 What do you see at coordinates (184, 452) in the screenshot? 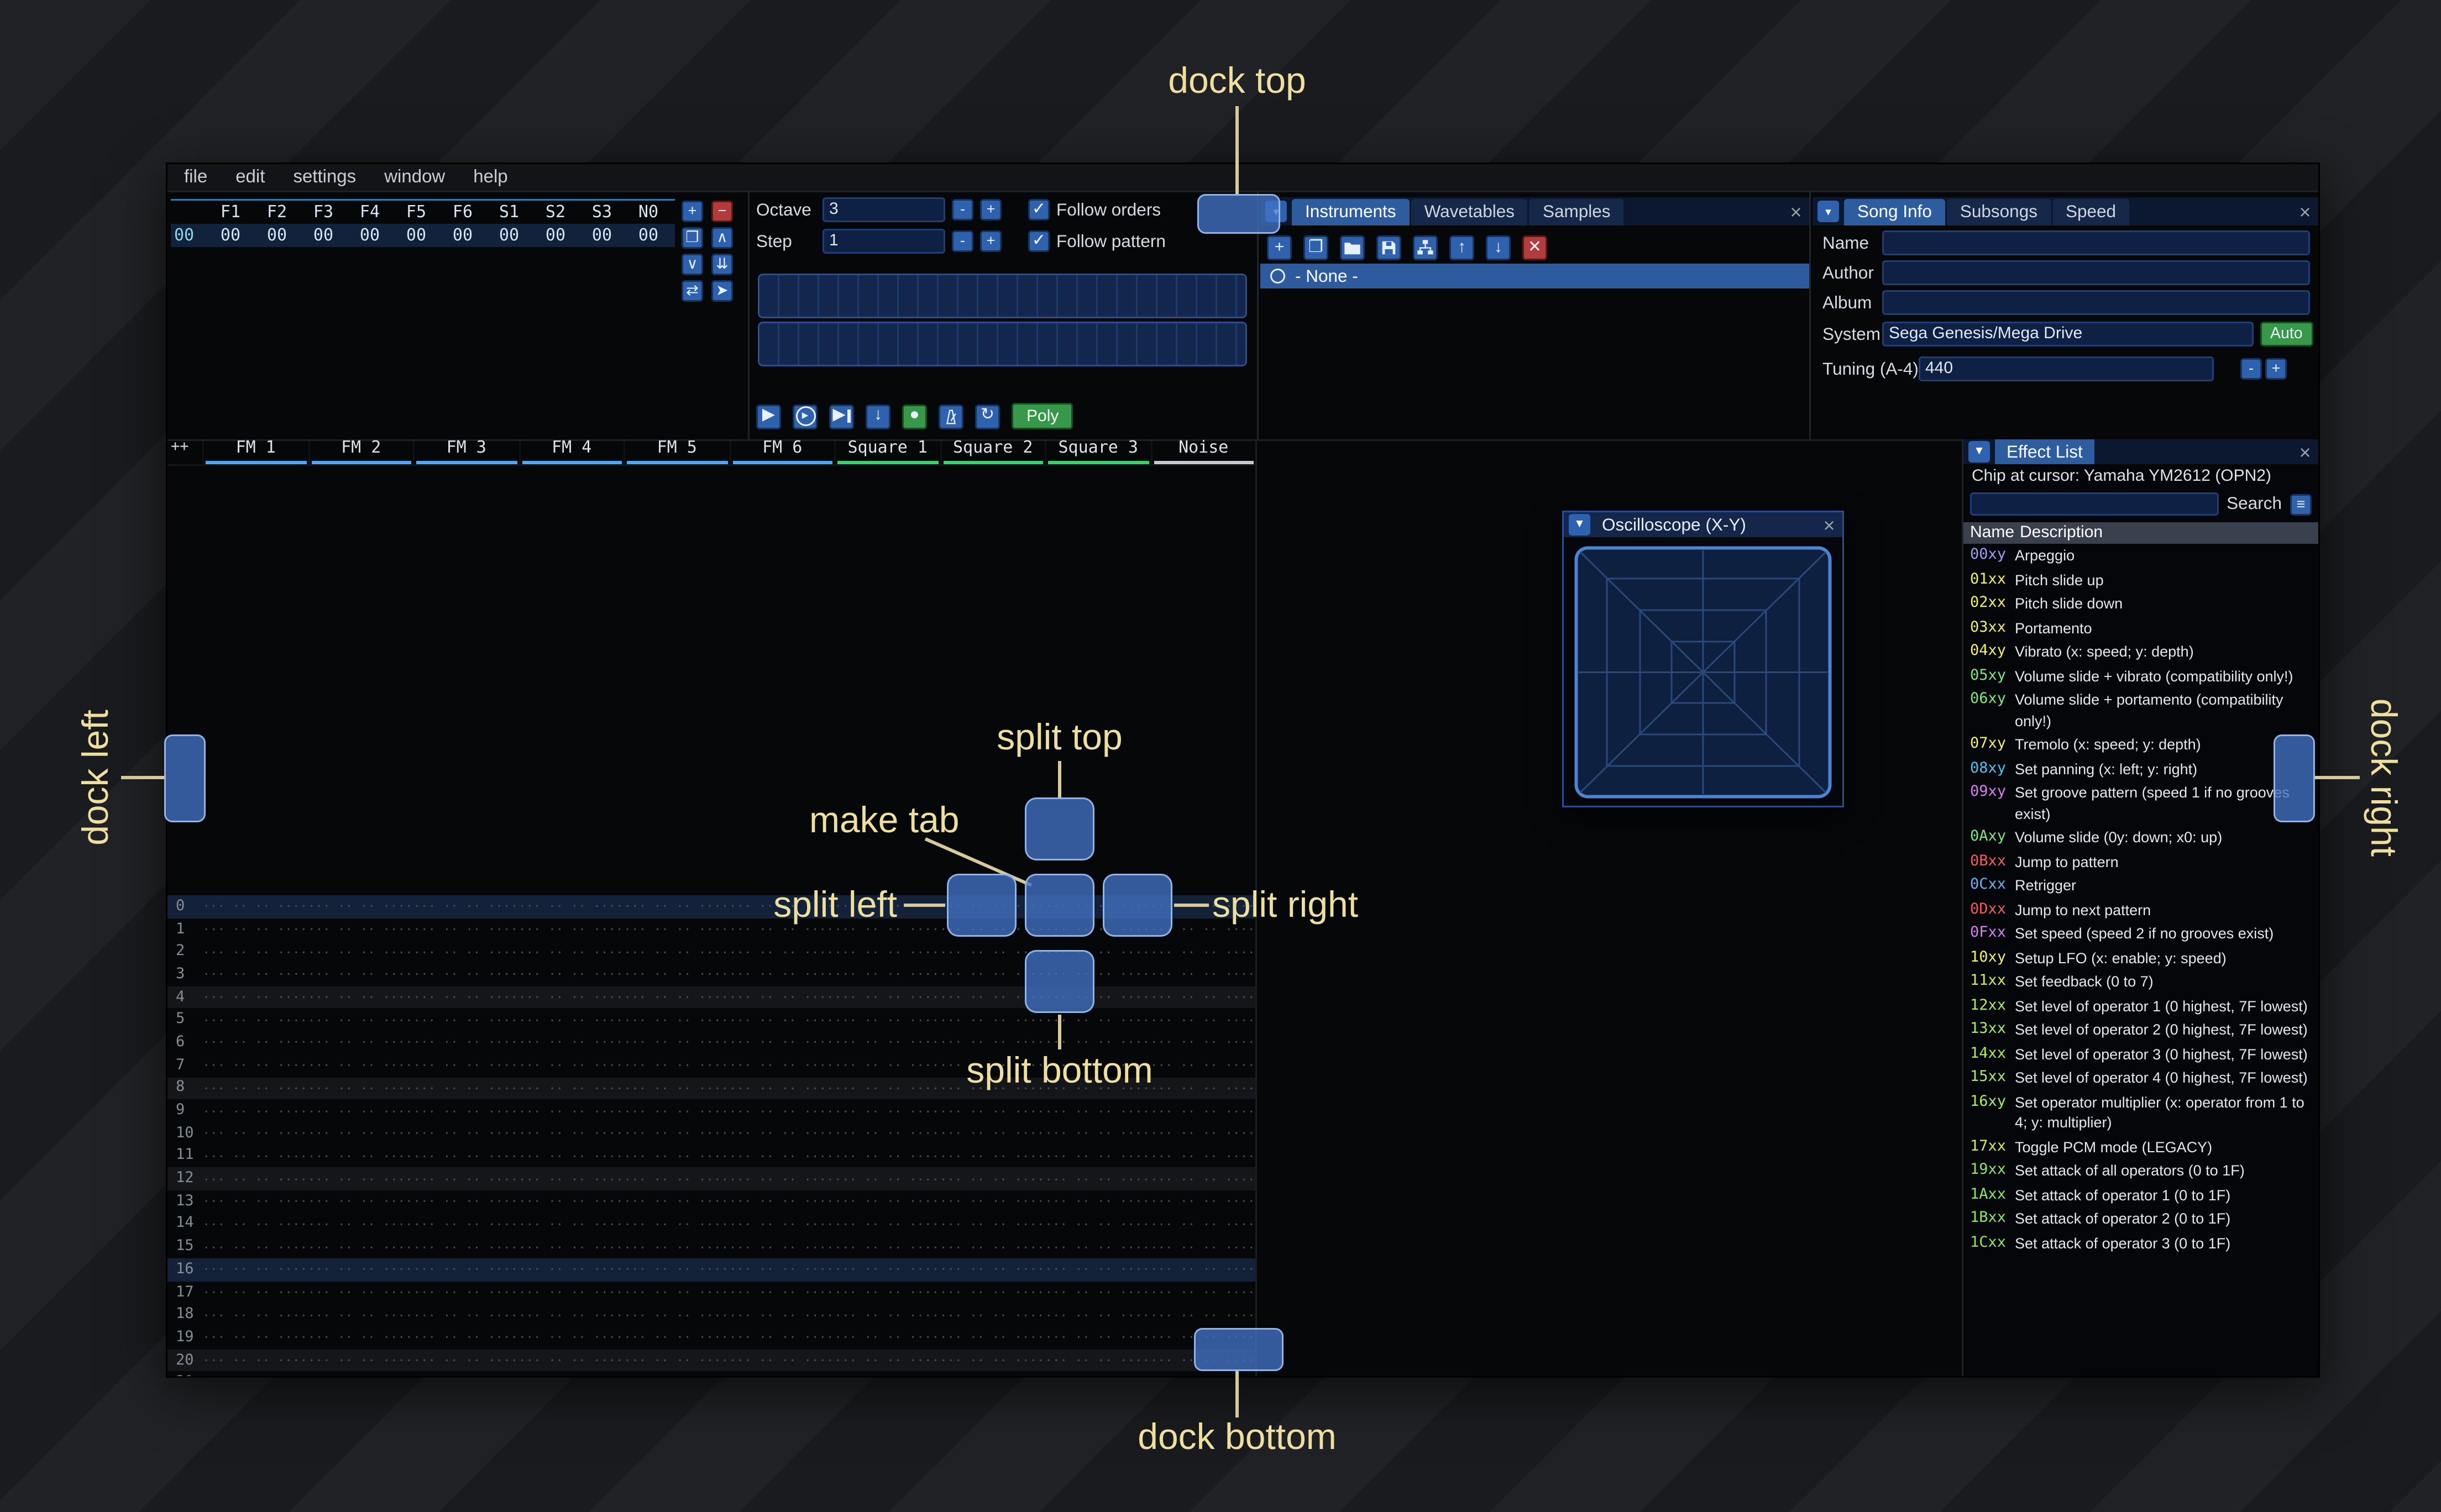
I see `pattern-corner-toggle: ++` at bounding box center [184, 452].